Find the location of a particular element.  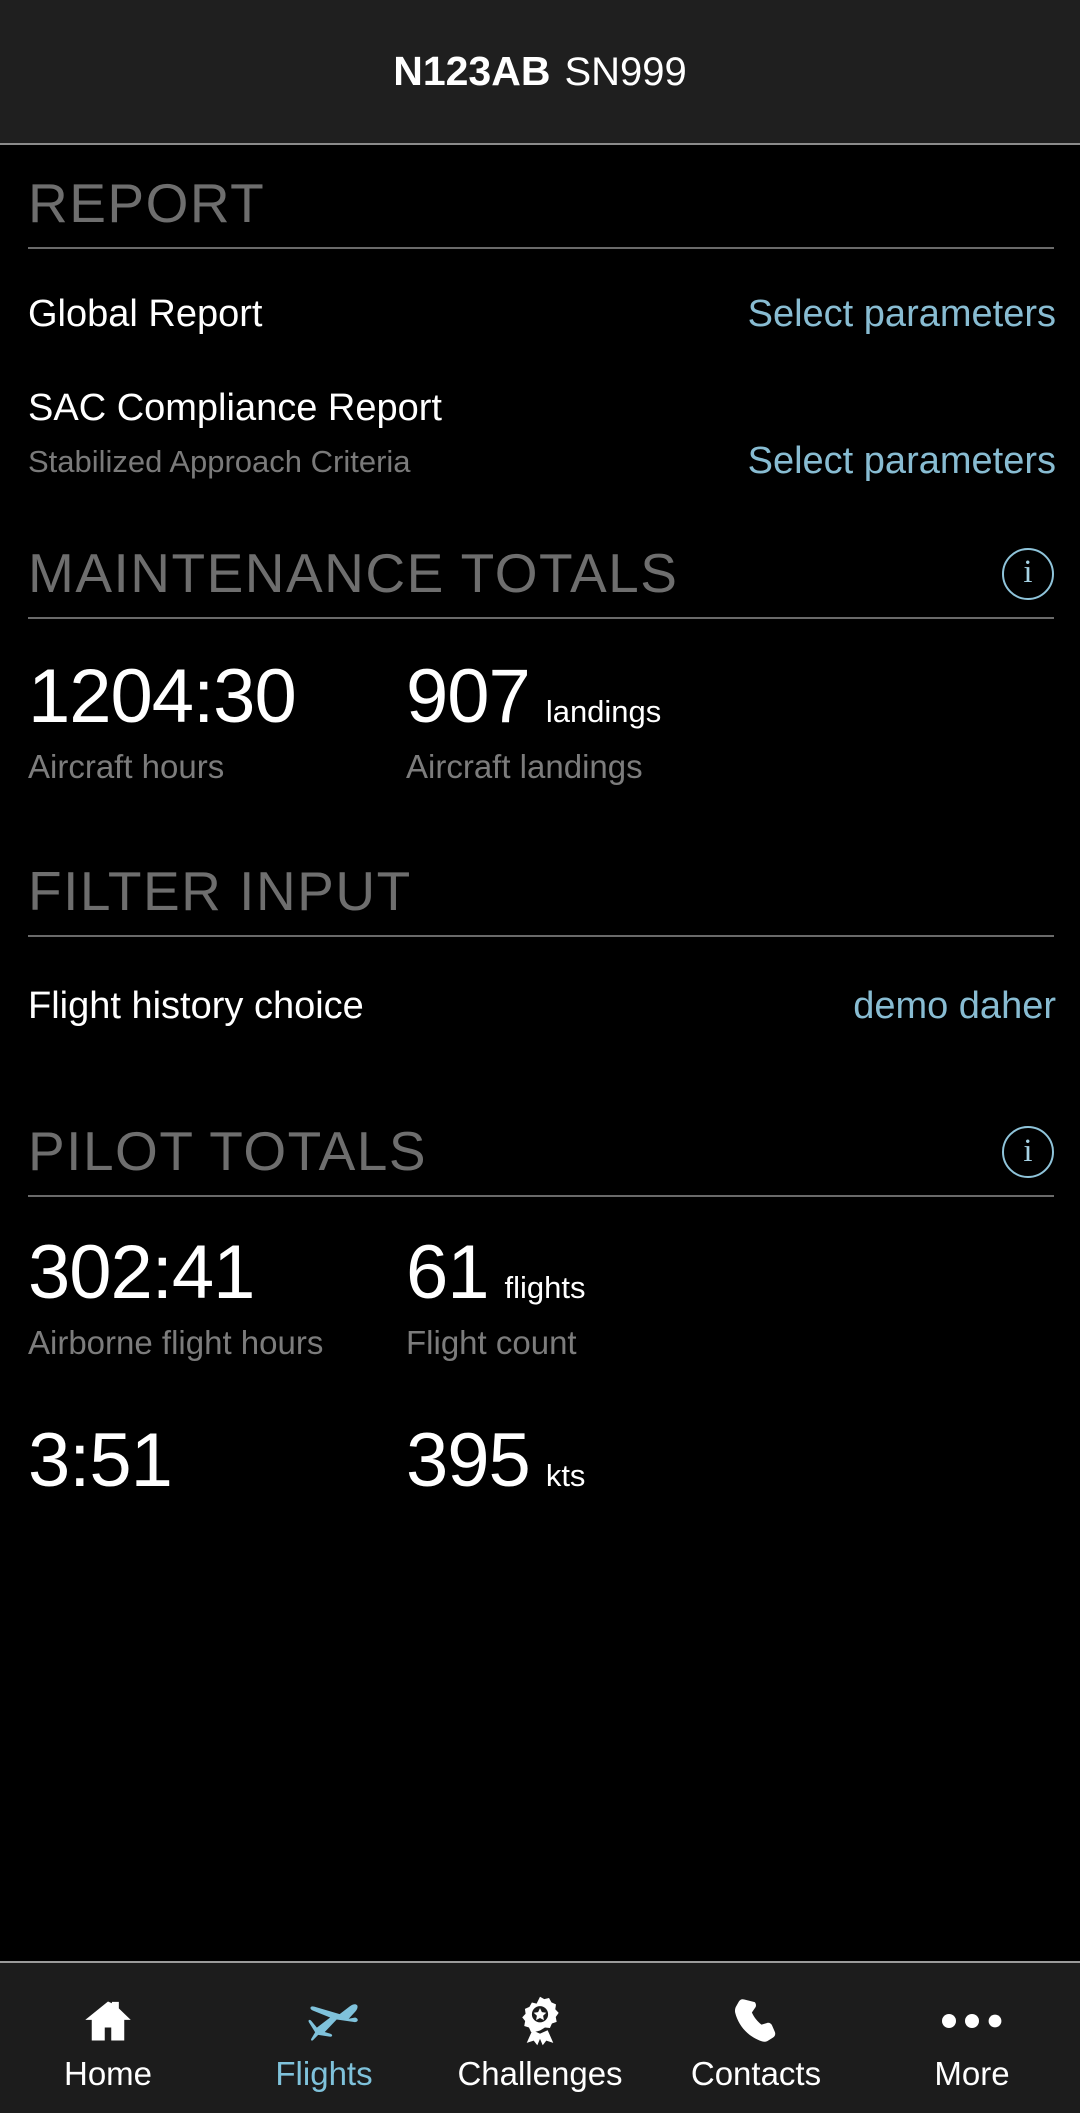

report-row-global-label: Global Report is located at coordinates (145, 313).